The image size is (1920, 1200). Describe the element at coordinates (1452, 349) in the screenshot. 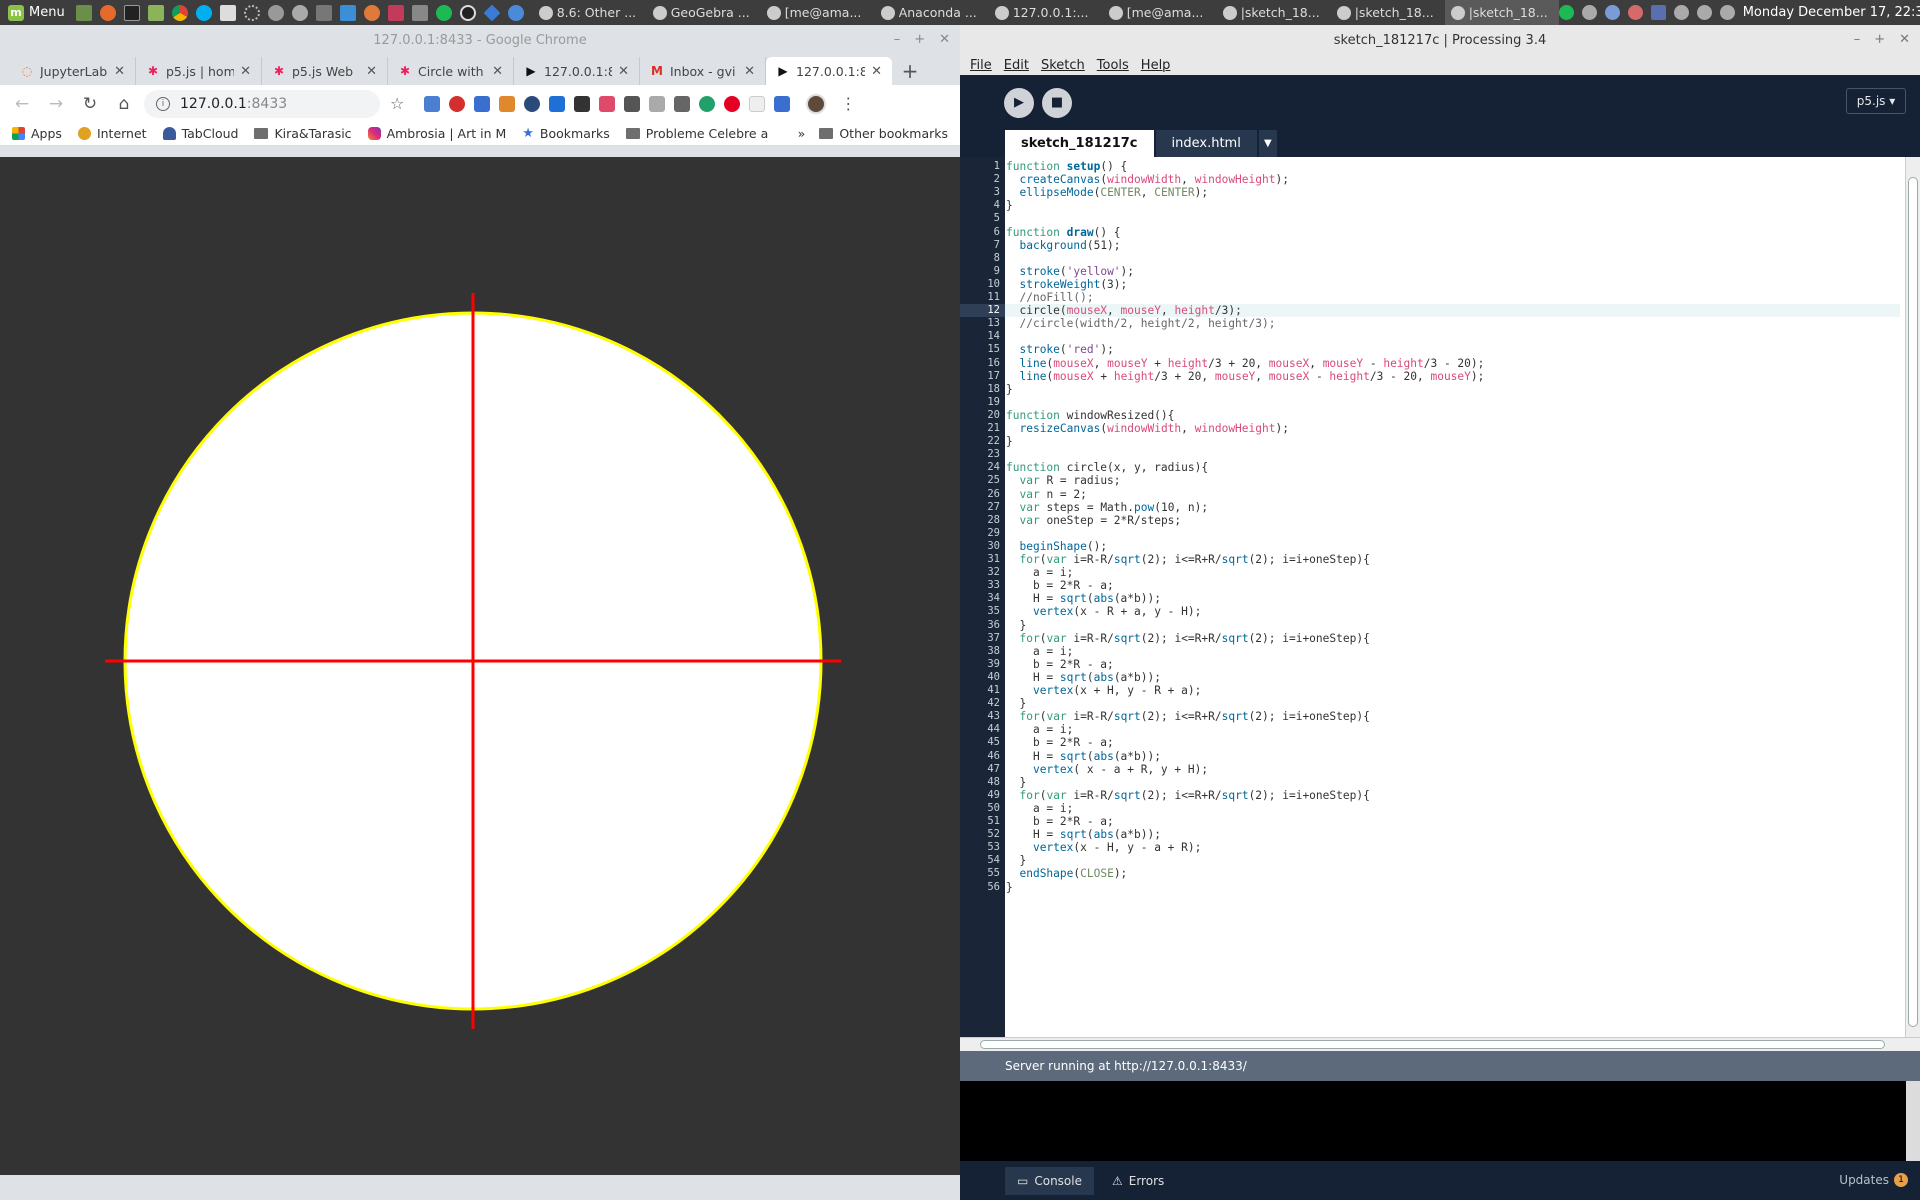

I see `code-line: stroke('red');` at that location.